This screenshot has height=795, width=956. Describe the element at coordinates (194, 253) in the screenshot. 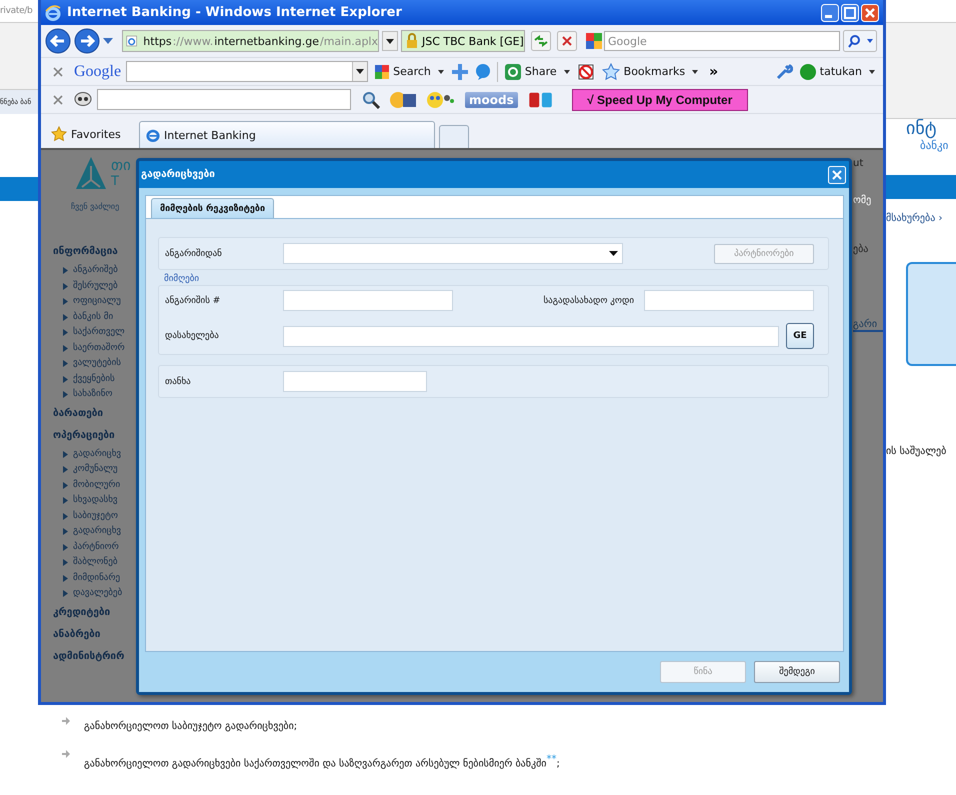

I see `field-label: ანგარიშიდან` at that location.